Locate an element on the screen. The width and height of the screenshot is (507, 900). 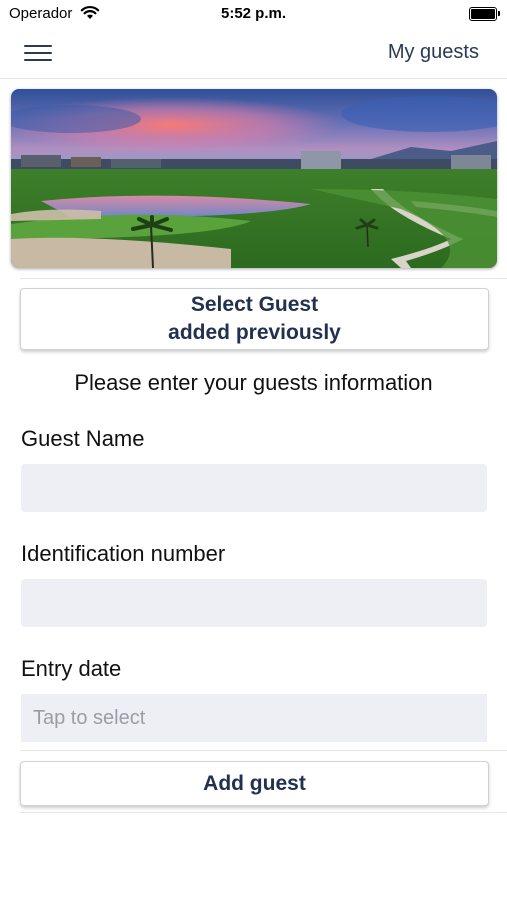
select-guest-label: Select Guest is located at coordinates (254, 304).